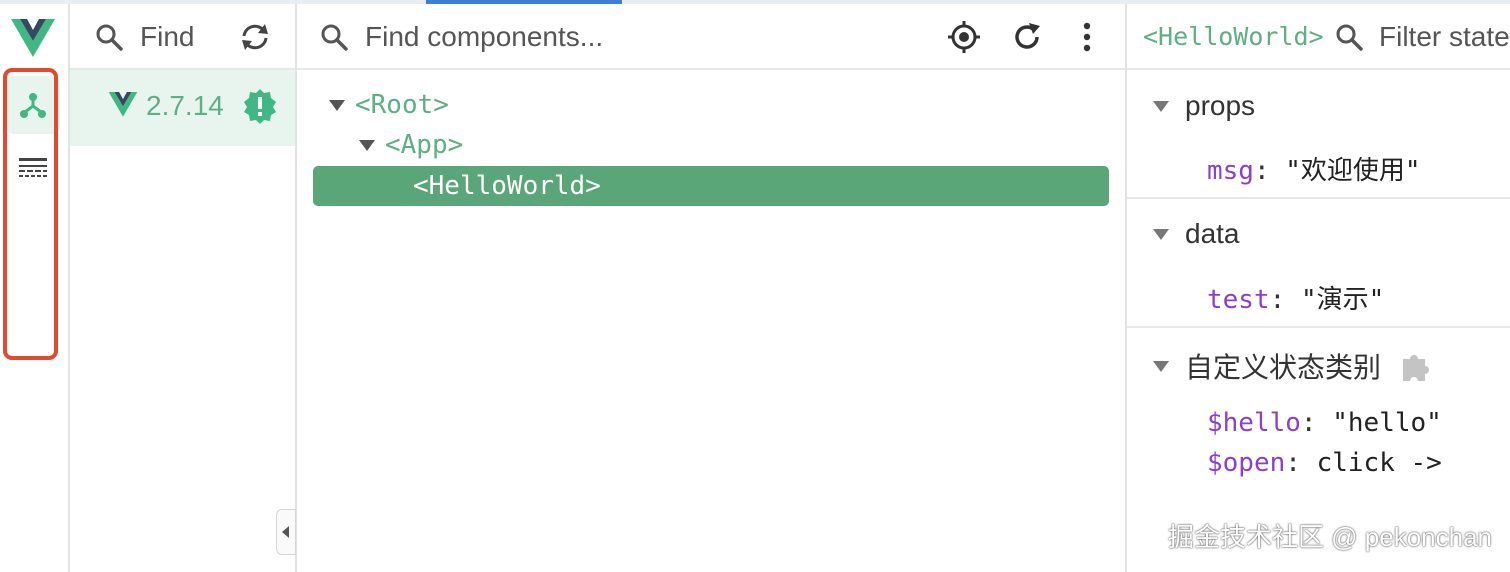 This screenshot has width=1510, height=572. I want to click on state-field: msg: "欢迎使用", so click(1314, 168).